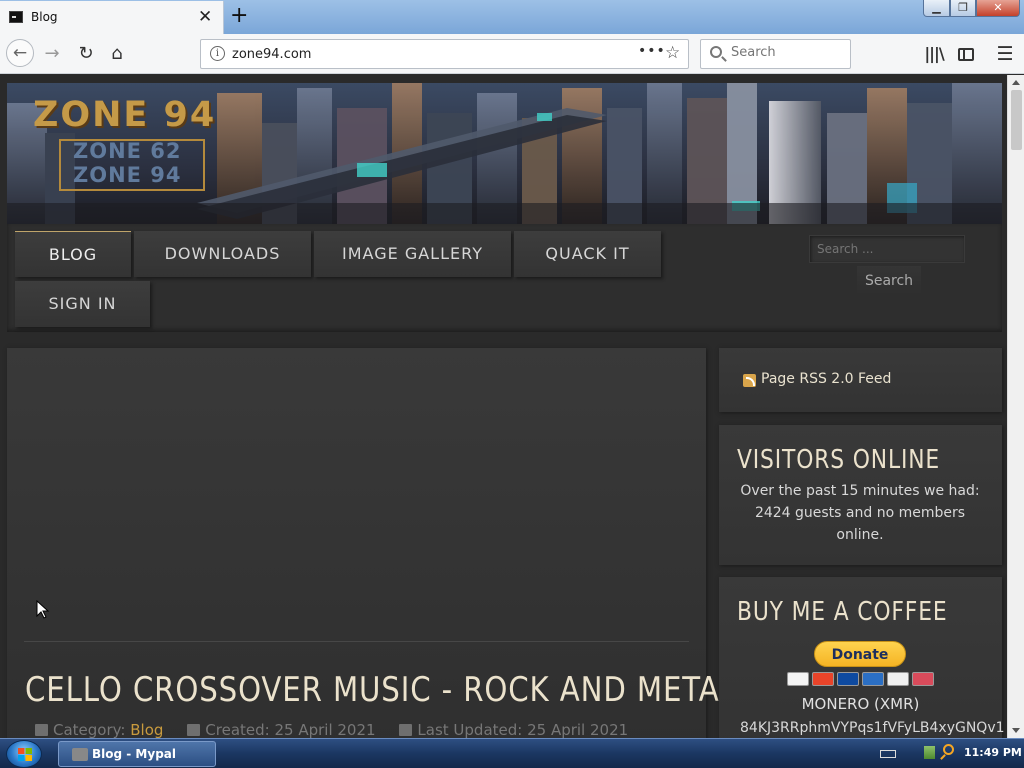  What do you see at coordinates (888, 754) in the screenshot?
I see `keyboard-icon` at bounding box center [888, 754].